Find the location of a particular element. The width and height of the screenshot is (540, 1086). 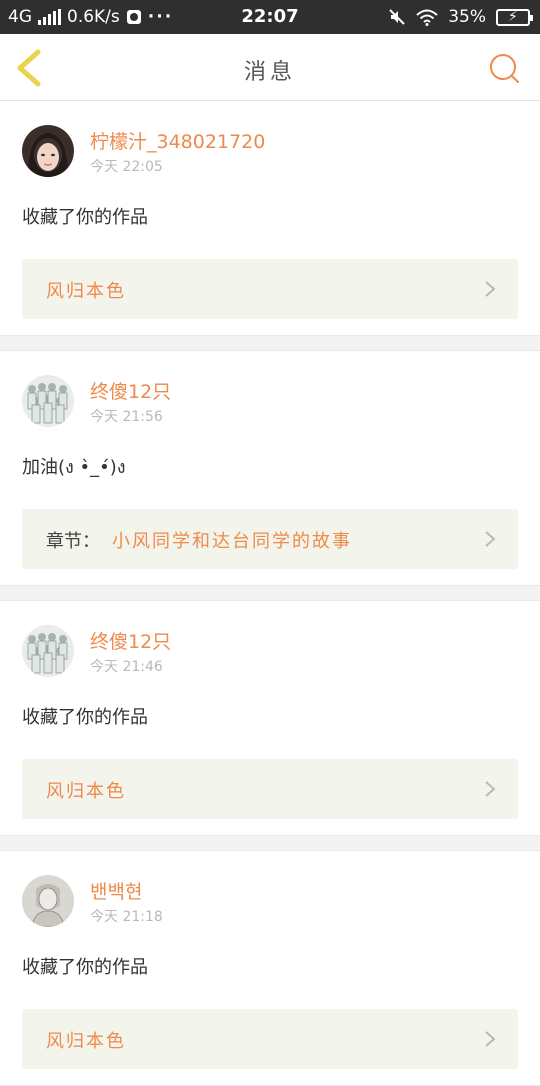

status-right: 35% ⚡ is located at coordinates (460, 17).